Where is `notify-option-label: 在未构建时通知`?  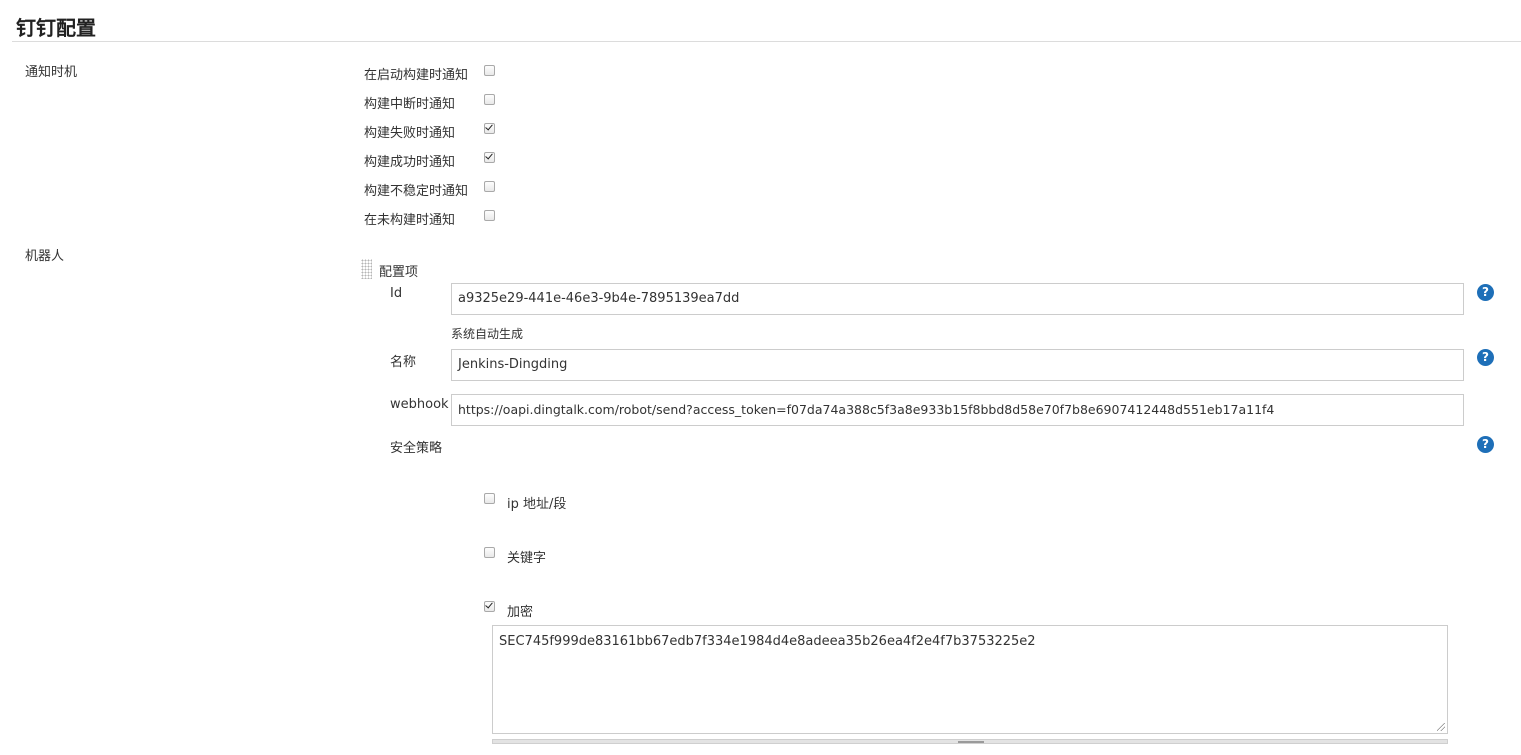 notify-option-label: 在未构建时通知 is located at coordinates (410, 220).